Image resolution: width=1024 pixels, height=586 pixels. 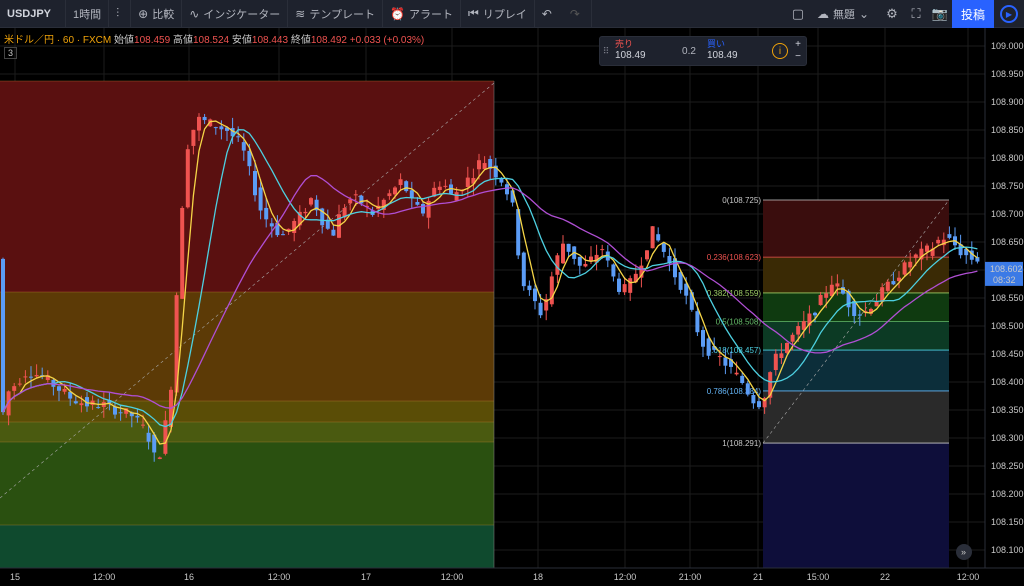 What do you see at coordinates (703, 51) in the screenshot?
I see `trading-panel: ⠿ 売り 108.49 0.2 買い 108.49 i + −` at bounding box center [703, 51].